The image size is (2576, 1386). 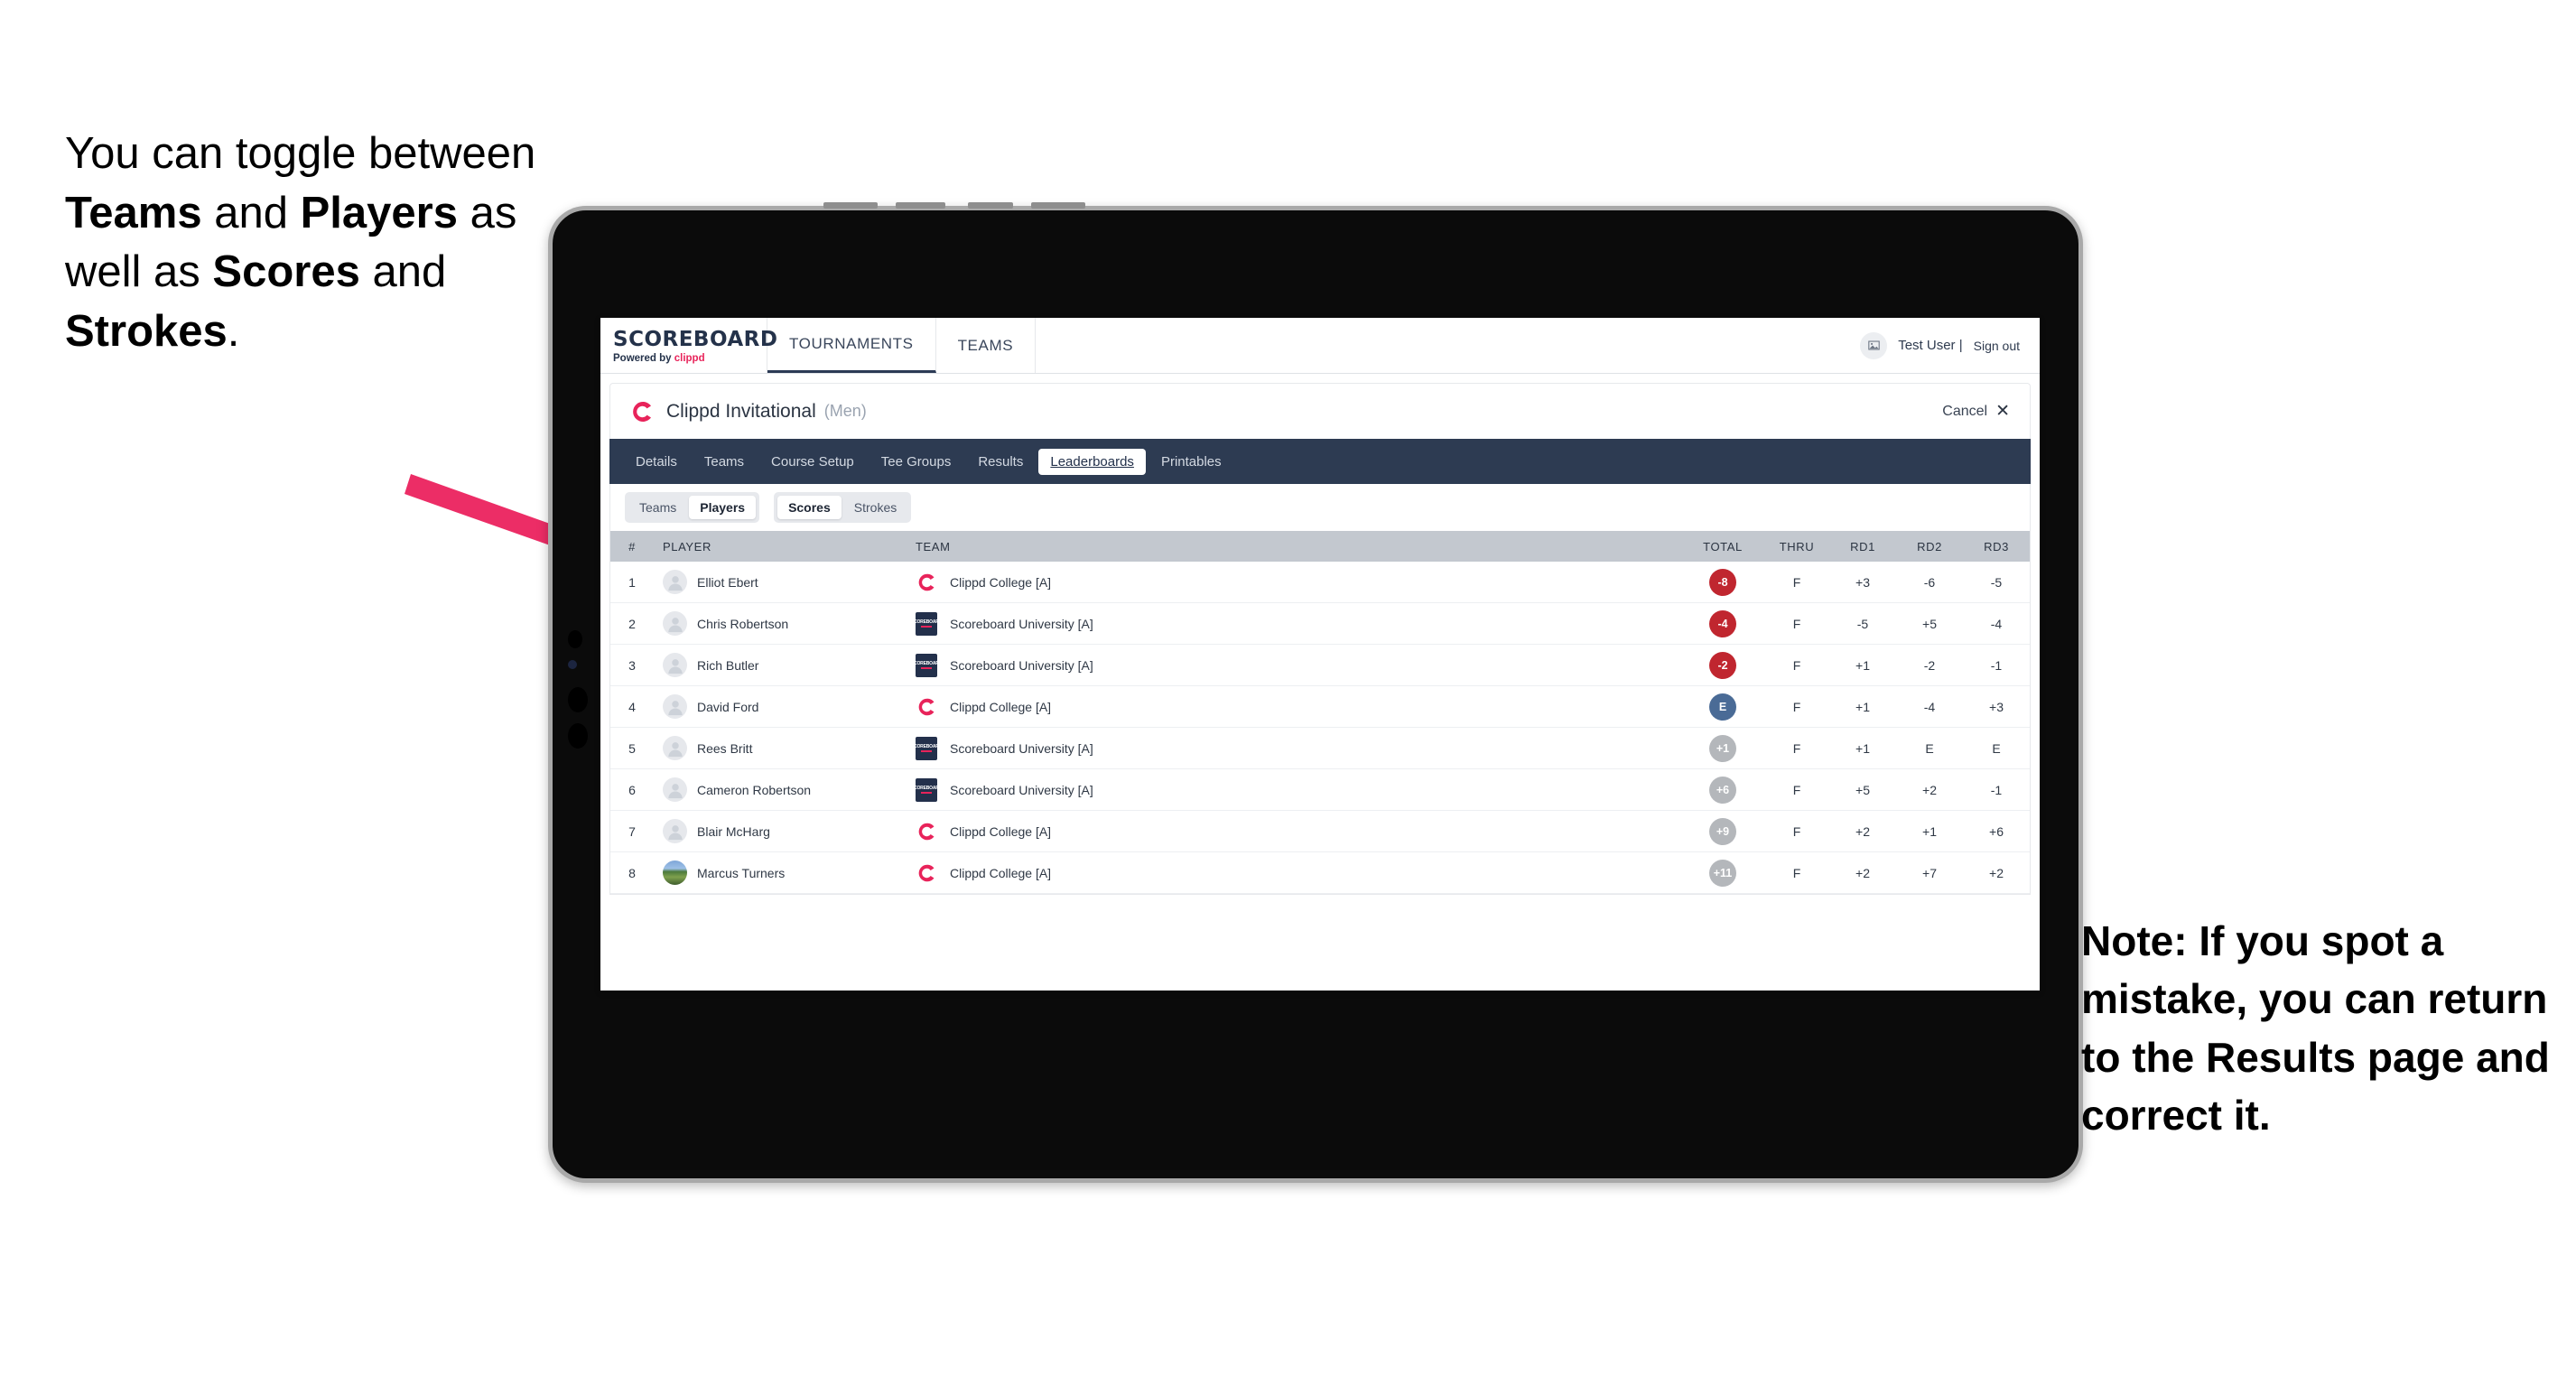 I want to click on cell-rd2: -4, so click(x=1929, y=706).